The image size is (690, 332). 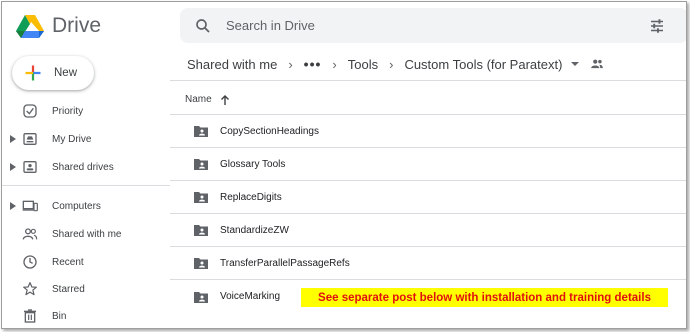 I want to click on shared-drives-icon, so click(x=30, y=167).